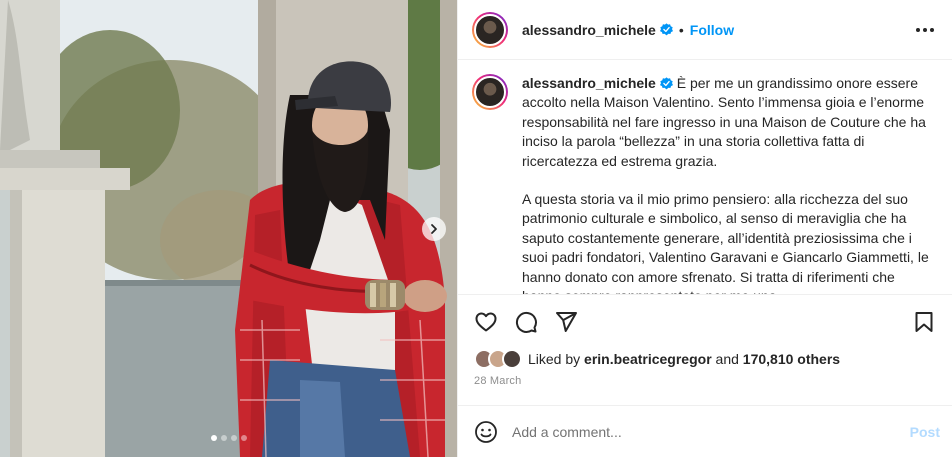  Describe the element at coordinates (526, 322) in the screenshot. I see `comment-icon` at that location.